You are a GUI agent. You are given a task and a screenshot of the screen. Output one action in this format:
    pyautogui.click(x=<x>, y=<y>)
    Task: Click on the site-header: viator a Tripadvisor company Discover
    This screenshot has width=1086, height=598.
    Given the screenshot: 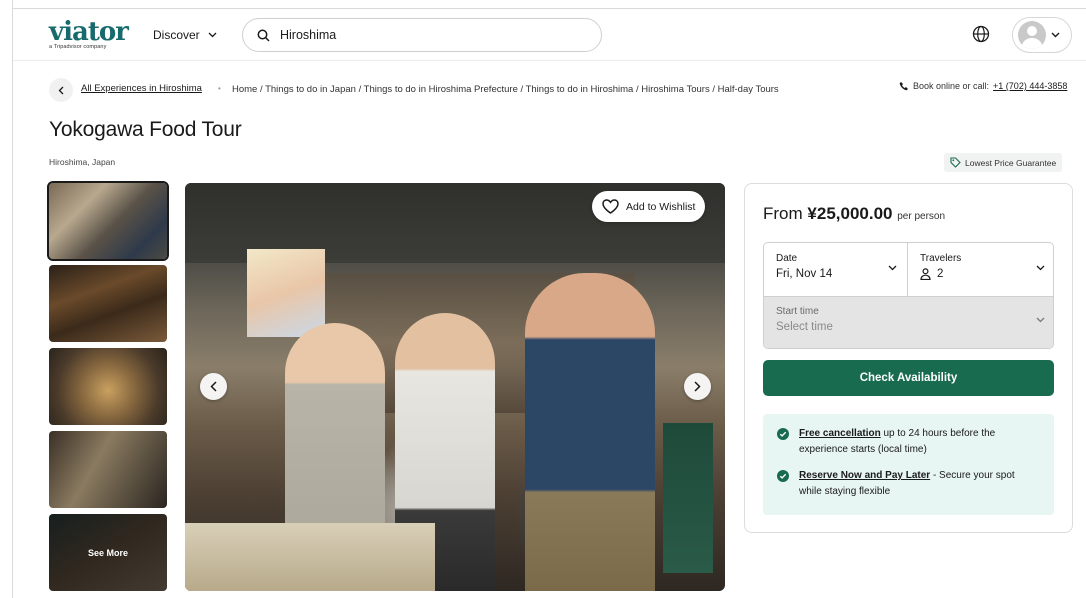 What is the action you would take?
    pyautogui.click(x=549, y=35)
    